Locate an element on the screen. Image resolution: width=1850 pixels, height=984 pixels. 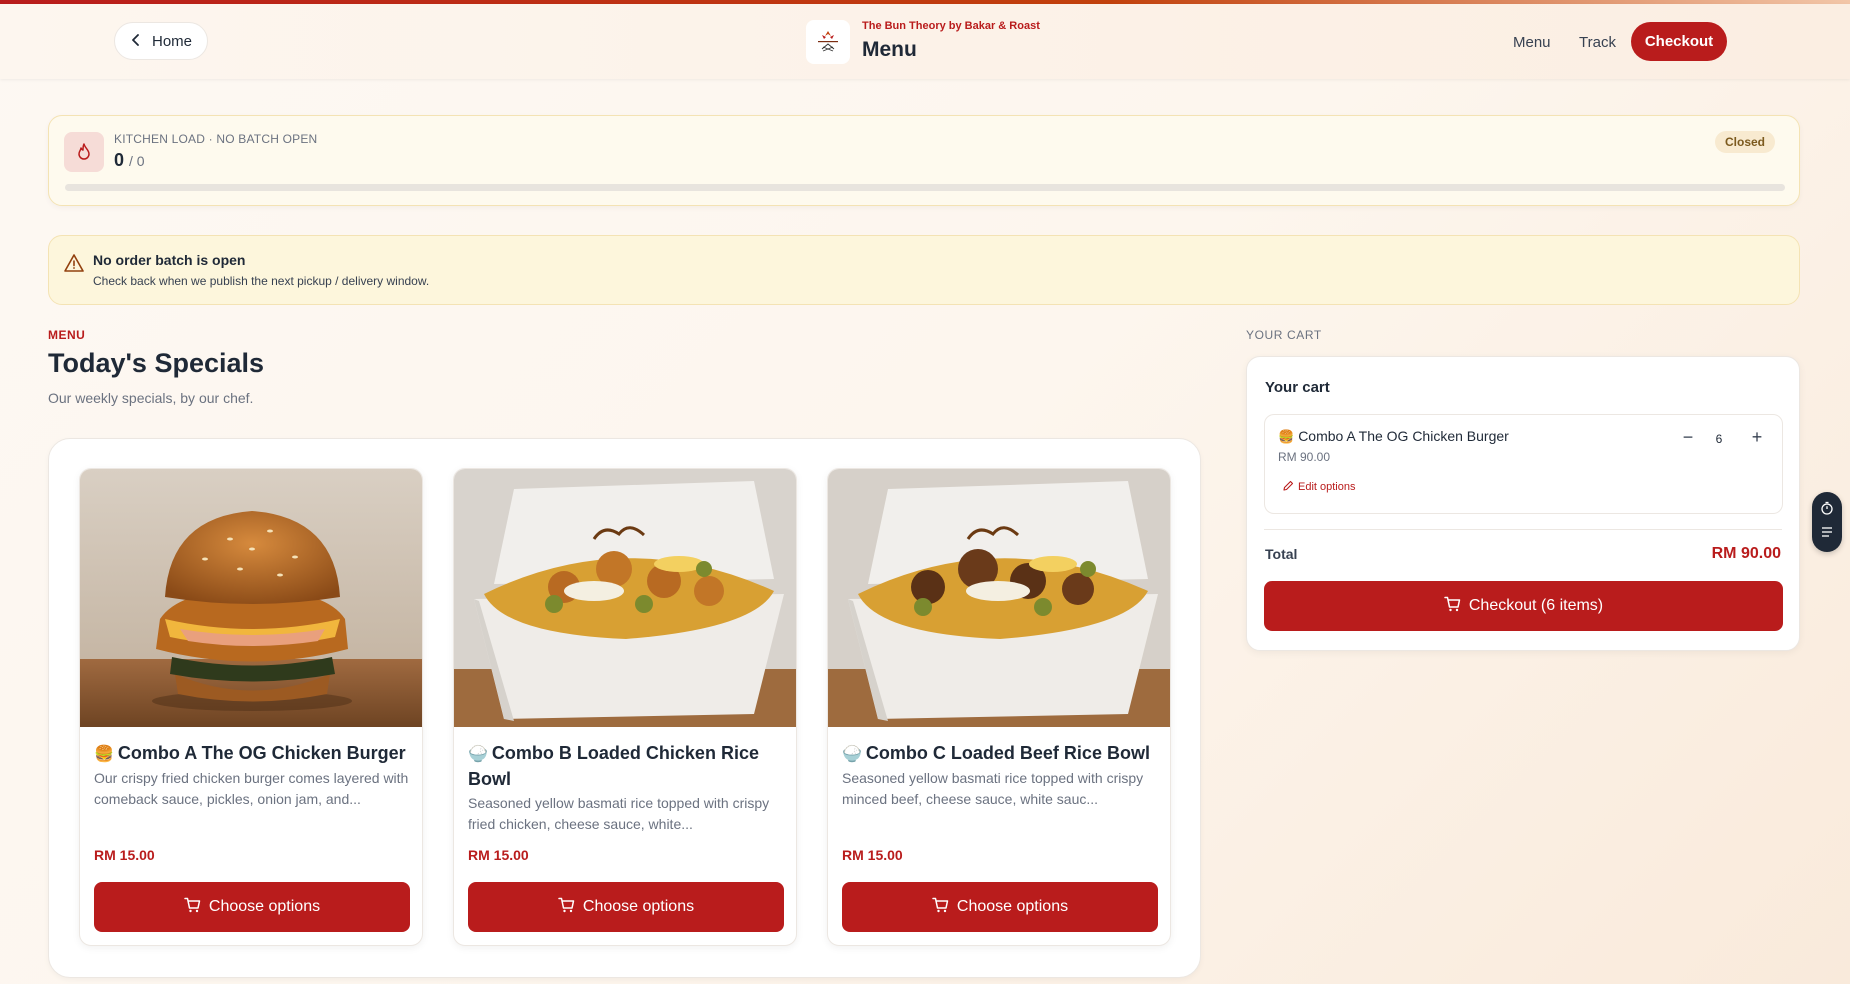
home-label: Home is located at coordinates (171, 41).